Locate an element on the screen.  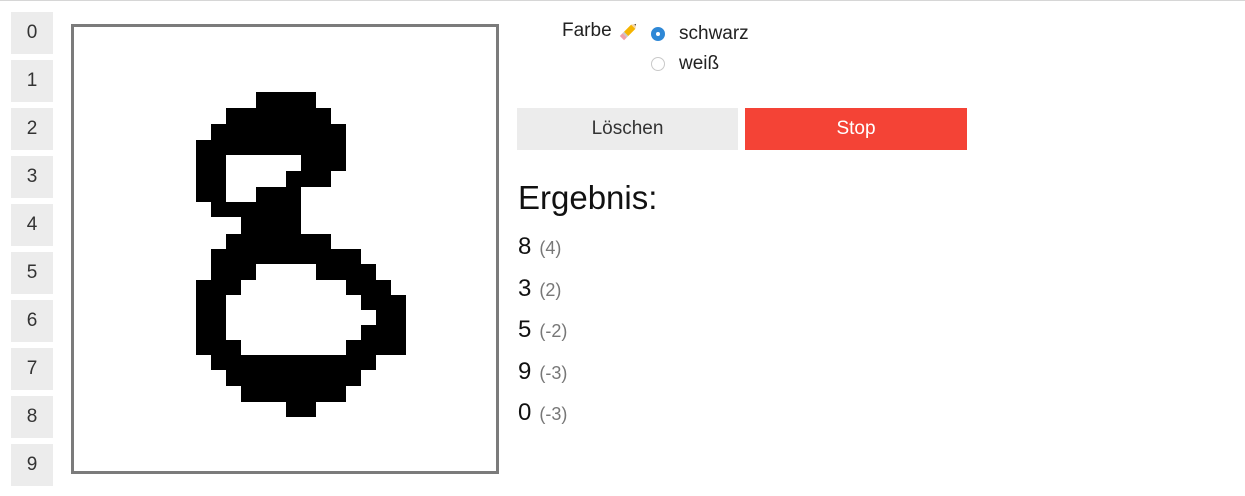
result-digit: 8 is located at coordinates (525, 246).